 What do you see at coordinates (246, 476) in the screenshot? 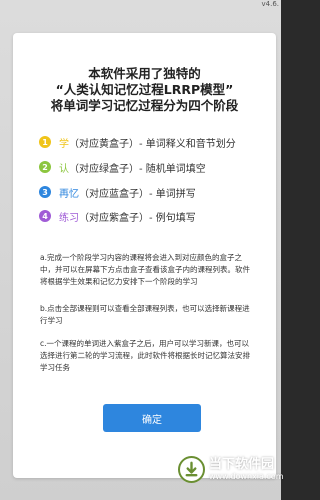
I see `watermark-url: www.downxia.com` at bounding box center [246, 476].